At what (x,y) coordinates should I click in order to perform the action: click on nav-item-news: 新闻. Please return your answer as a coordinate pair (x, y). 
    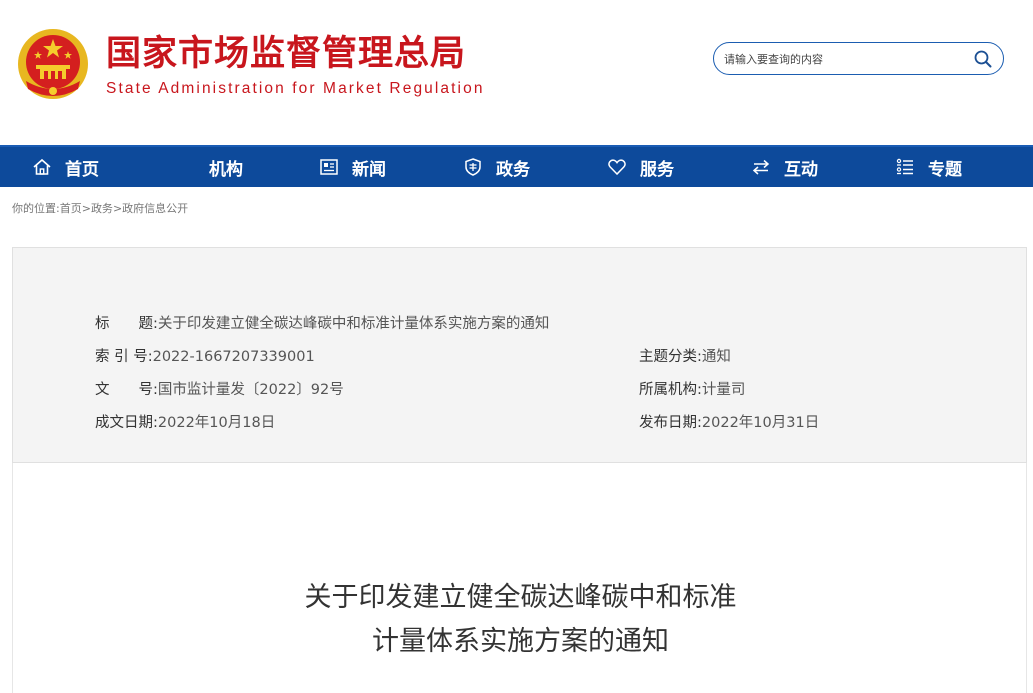
    Looking at the image, I should click on (352, 167).